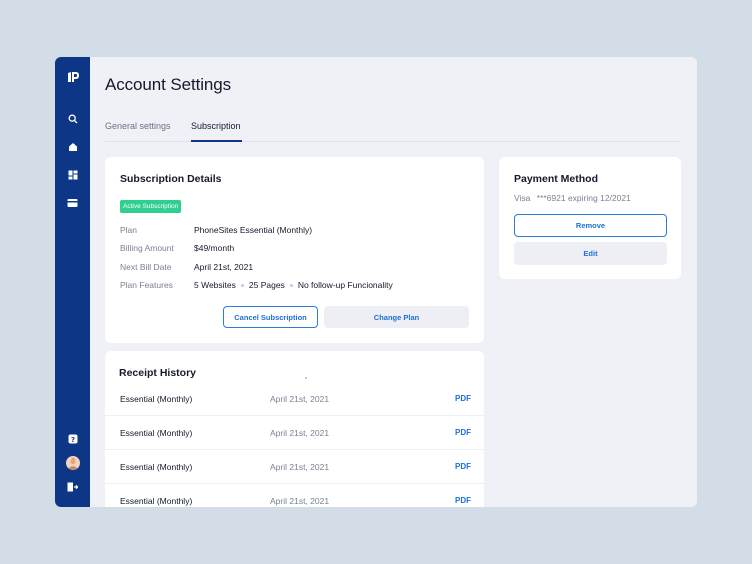  Describe the element at coordinates (158, 373) in the screenshot. I see `card-title: Receipt History` at that location.